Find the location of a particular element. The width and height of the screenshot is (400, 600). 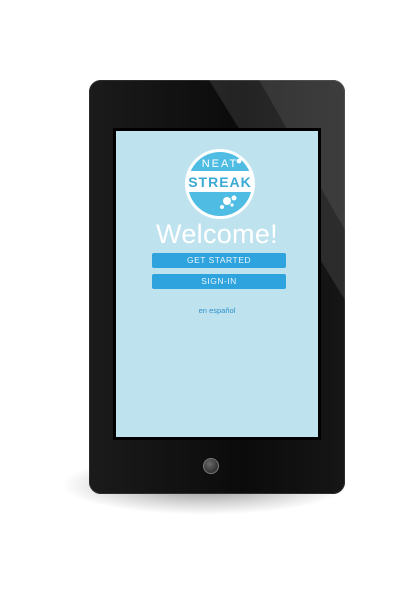

logo-top-text: NEAT is located at coordinates (220, 164).